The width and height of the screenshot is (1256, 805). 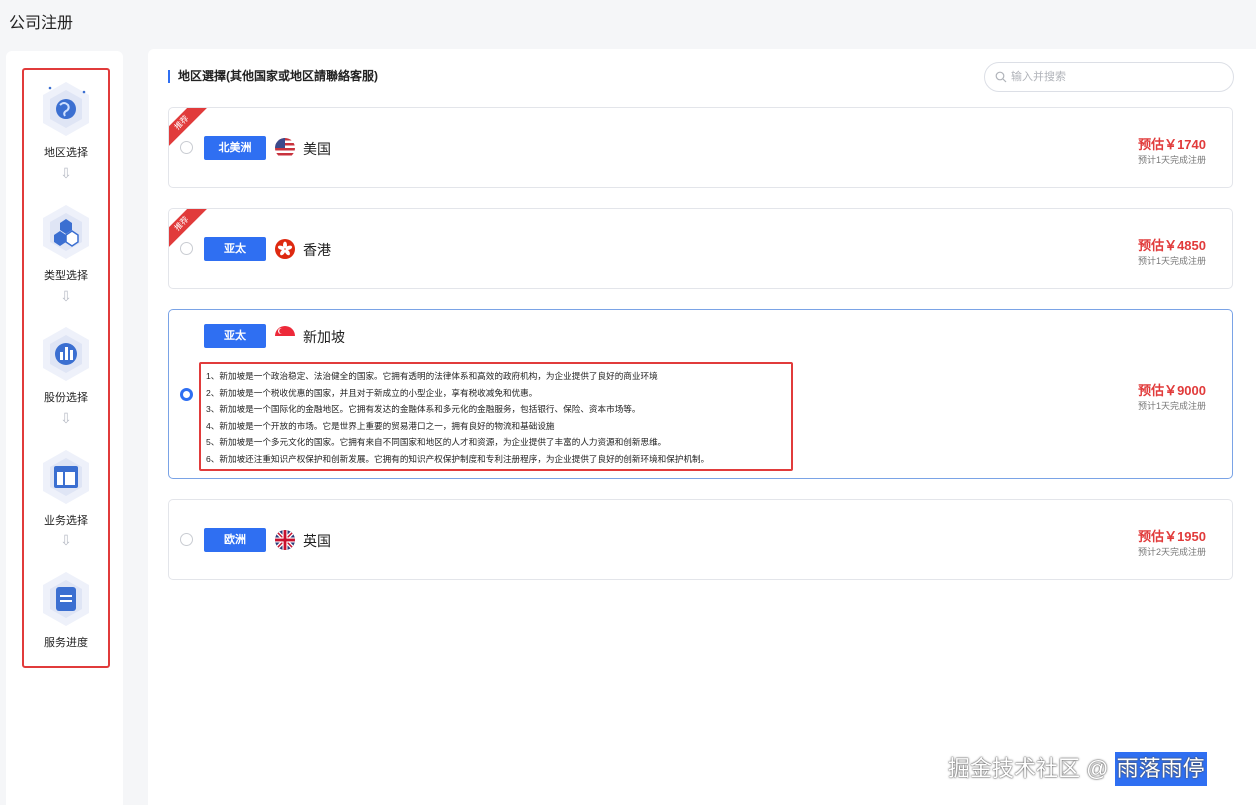 What do you see at coordinates (285, 148) in the screenshot?
I see `us-flag-icon` at bounding box center [285, 148].